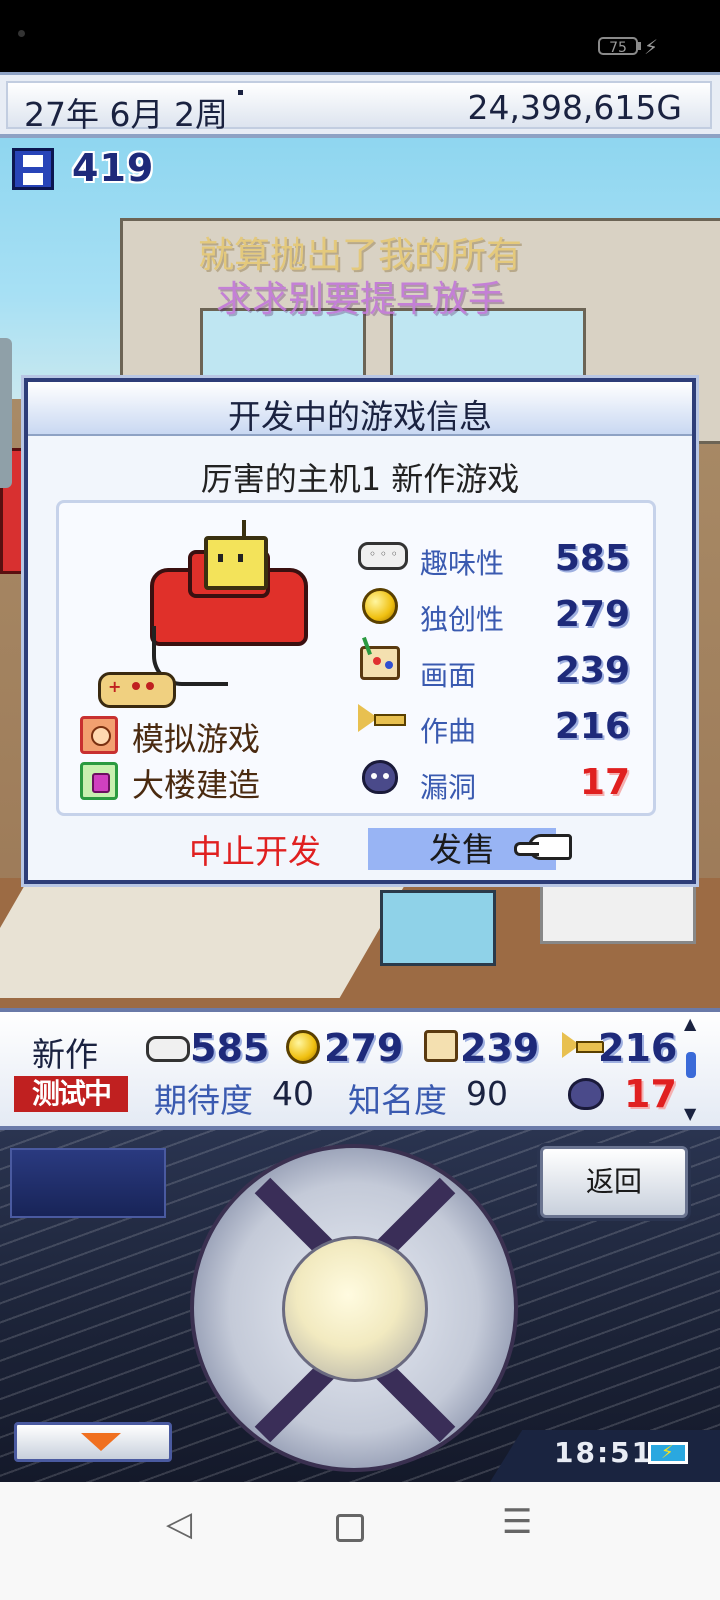 The image size is (720, 1600). I want to click on confirm-button, so click(355, 1309).